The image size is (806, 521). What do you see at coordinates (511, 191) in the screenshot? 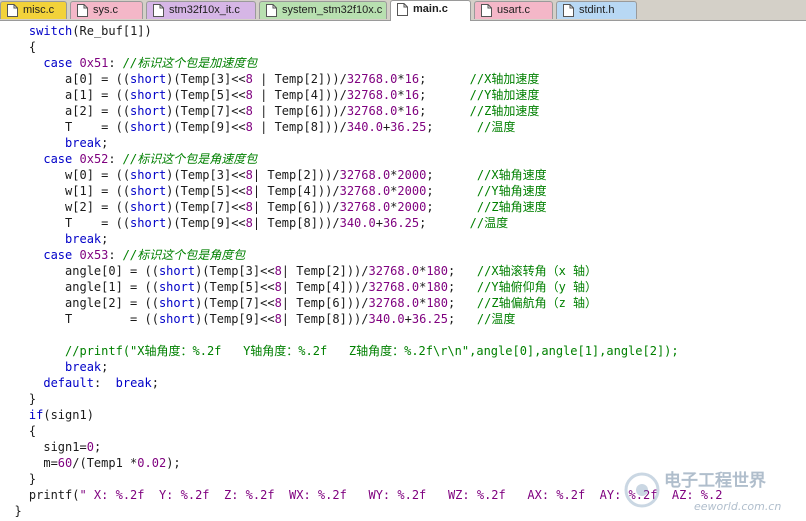
I see `code-token: //Y轴角速度` at bounding box center [511, 191].